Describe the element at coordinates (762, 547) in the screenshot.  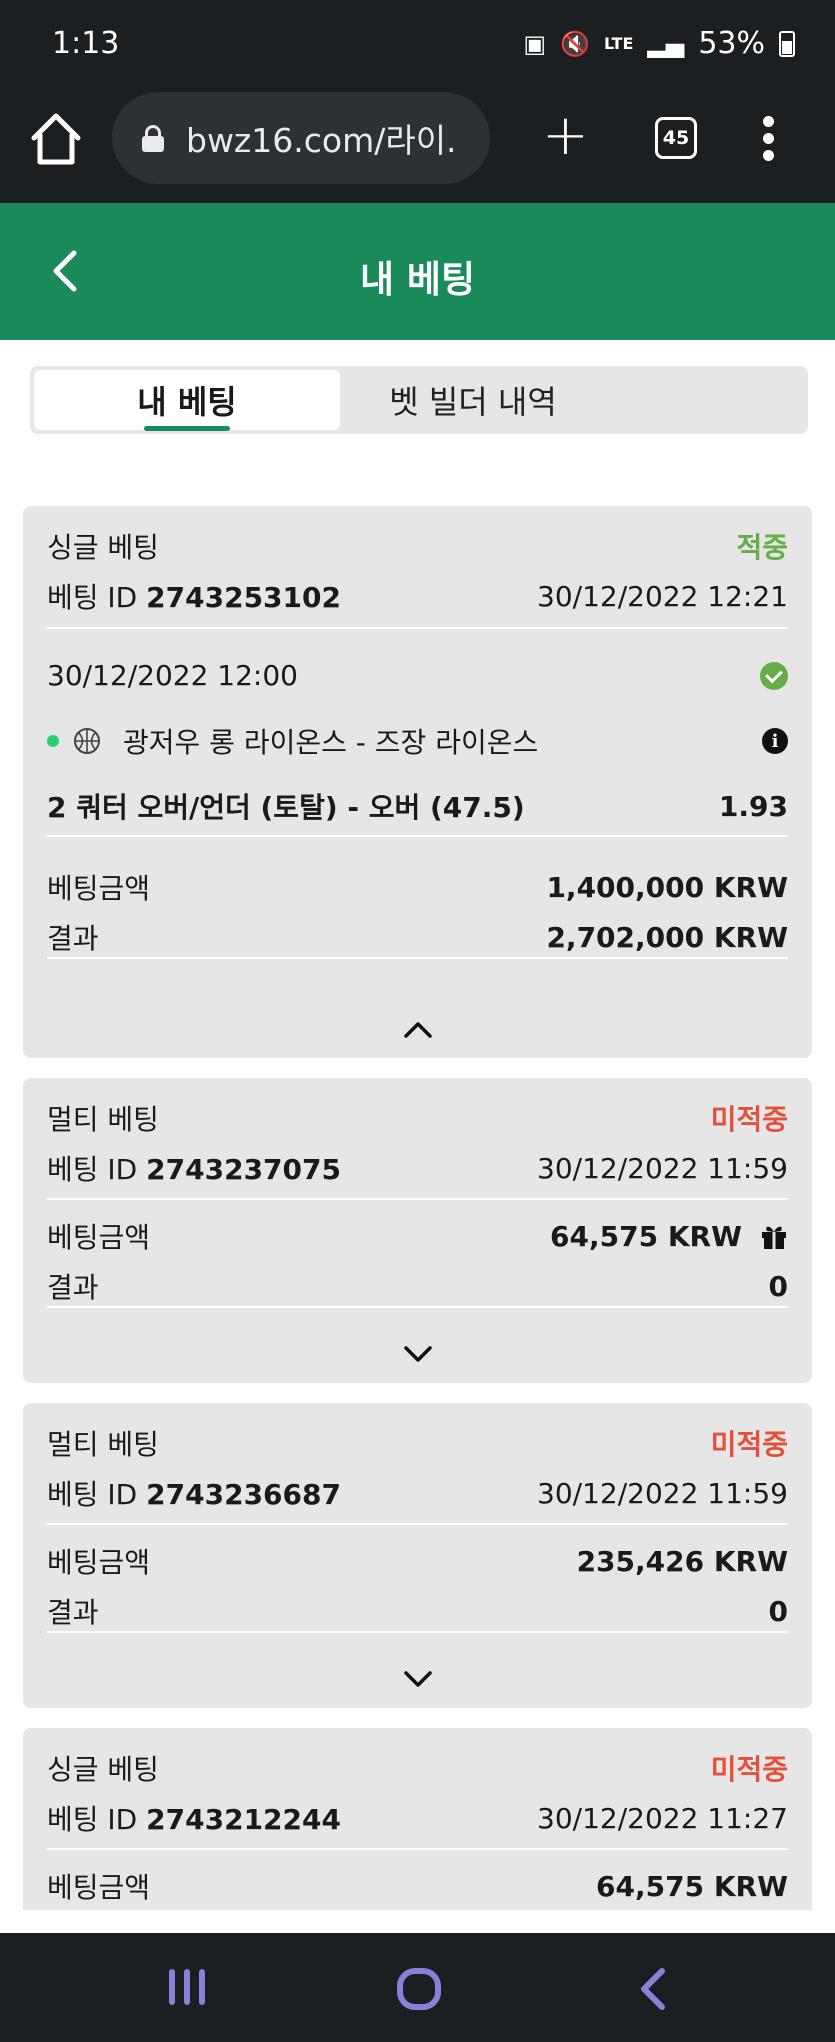
I see `bet-status: 적중` at that location.